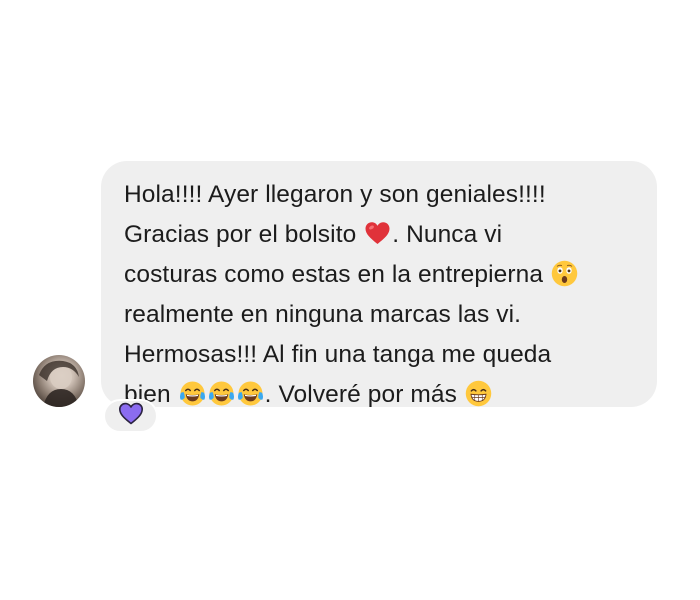 Image resolution: width=700 pixels, height=600 pixels. I want to click on message-text-segment: . Volveré por más, so click(364, 394).